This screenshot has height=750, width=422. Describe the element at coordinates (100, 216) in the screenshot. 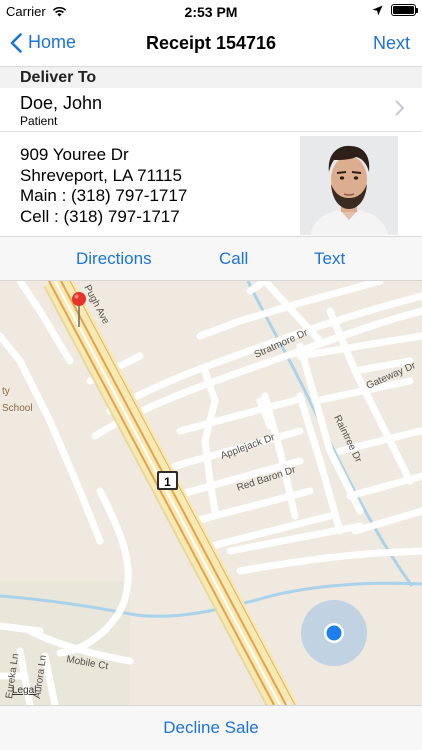

I see `cell-phone: Cell : (318) 797-1717` at that location.